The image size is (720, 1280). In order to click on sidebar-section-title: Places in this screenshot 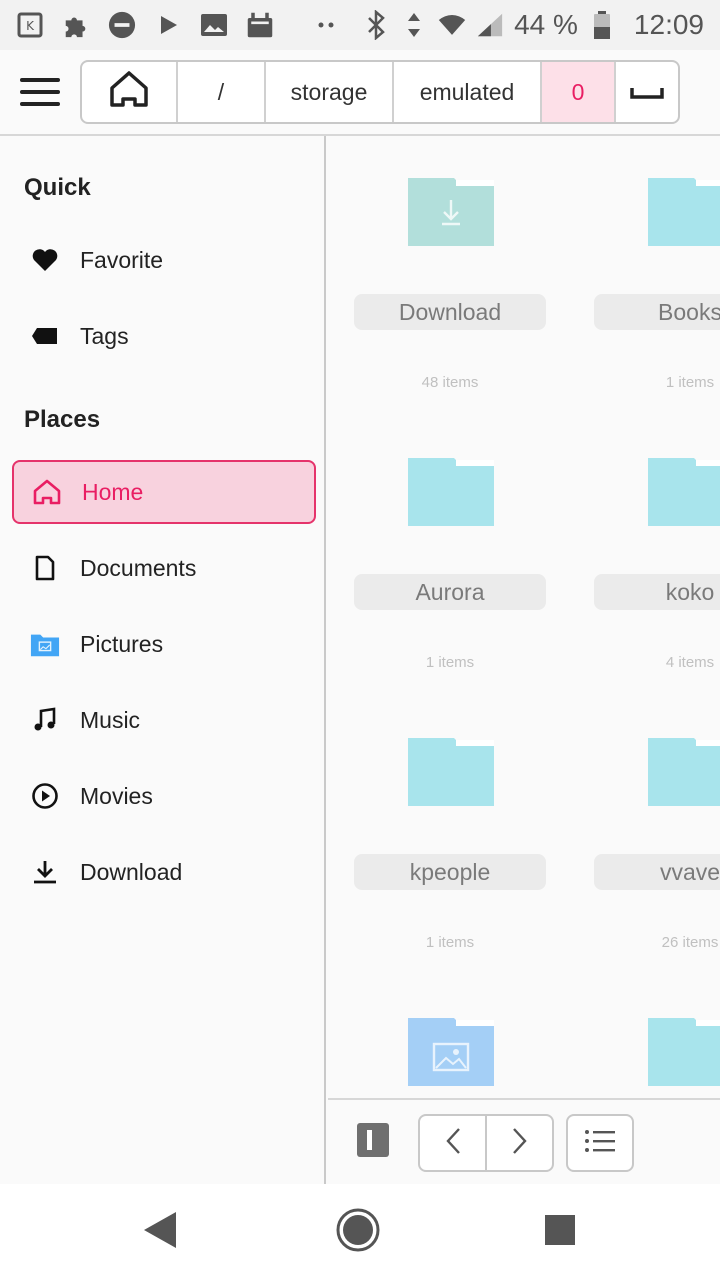, I will do `click(62, 419)`.